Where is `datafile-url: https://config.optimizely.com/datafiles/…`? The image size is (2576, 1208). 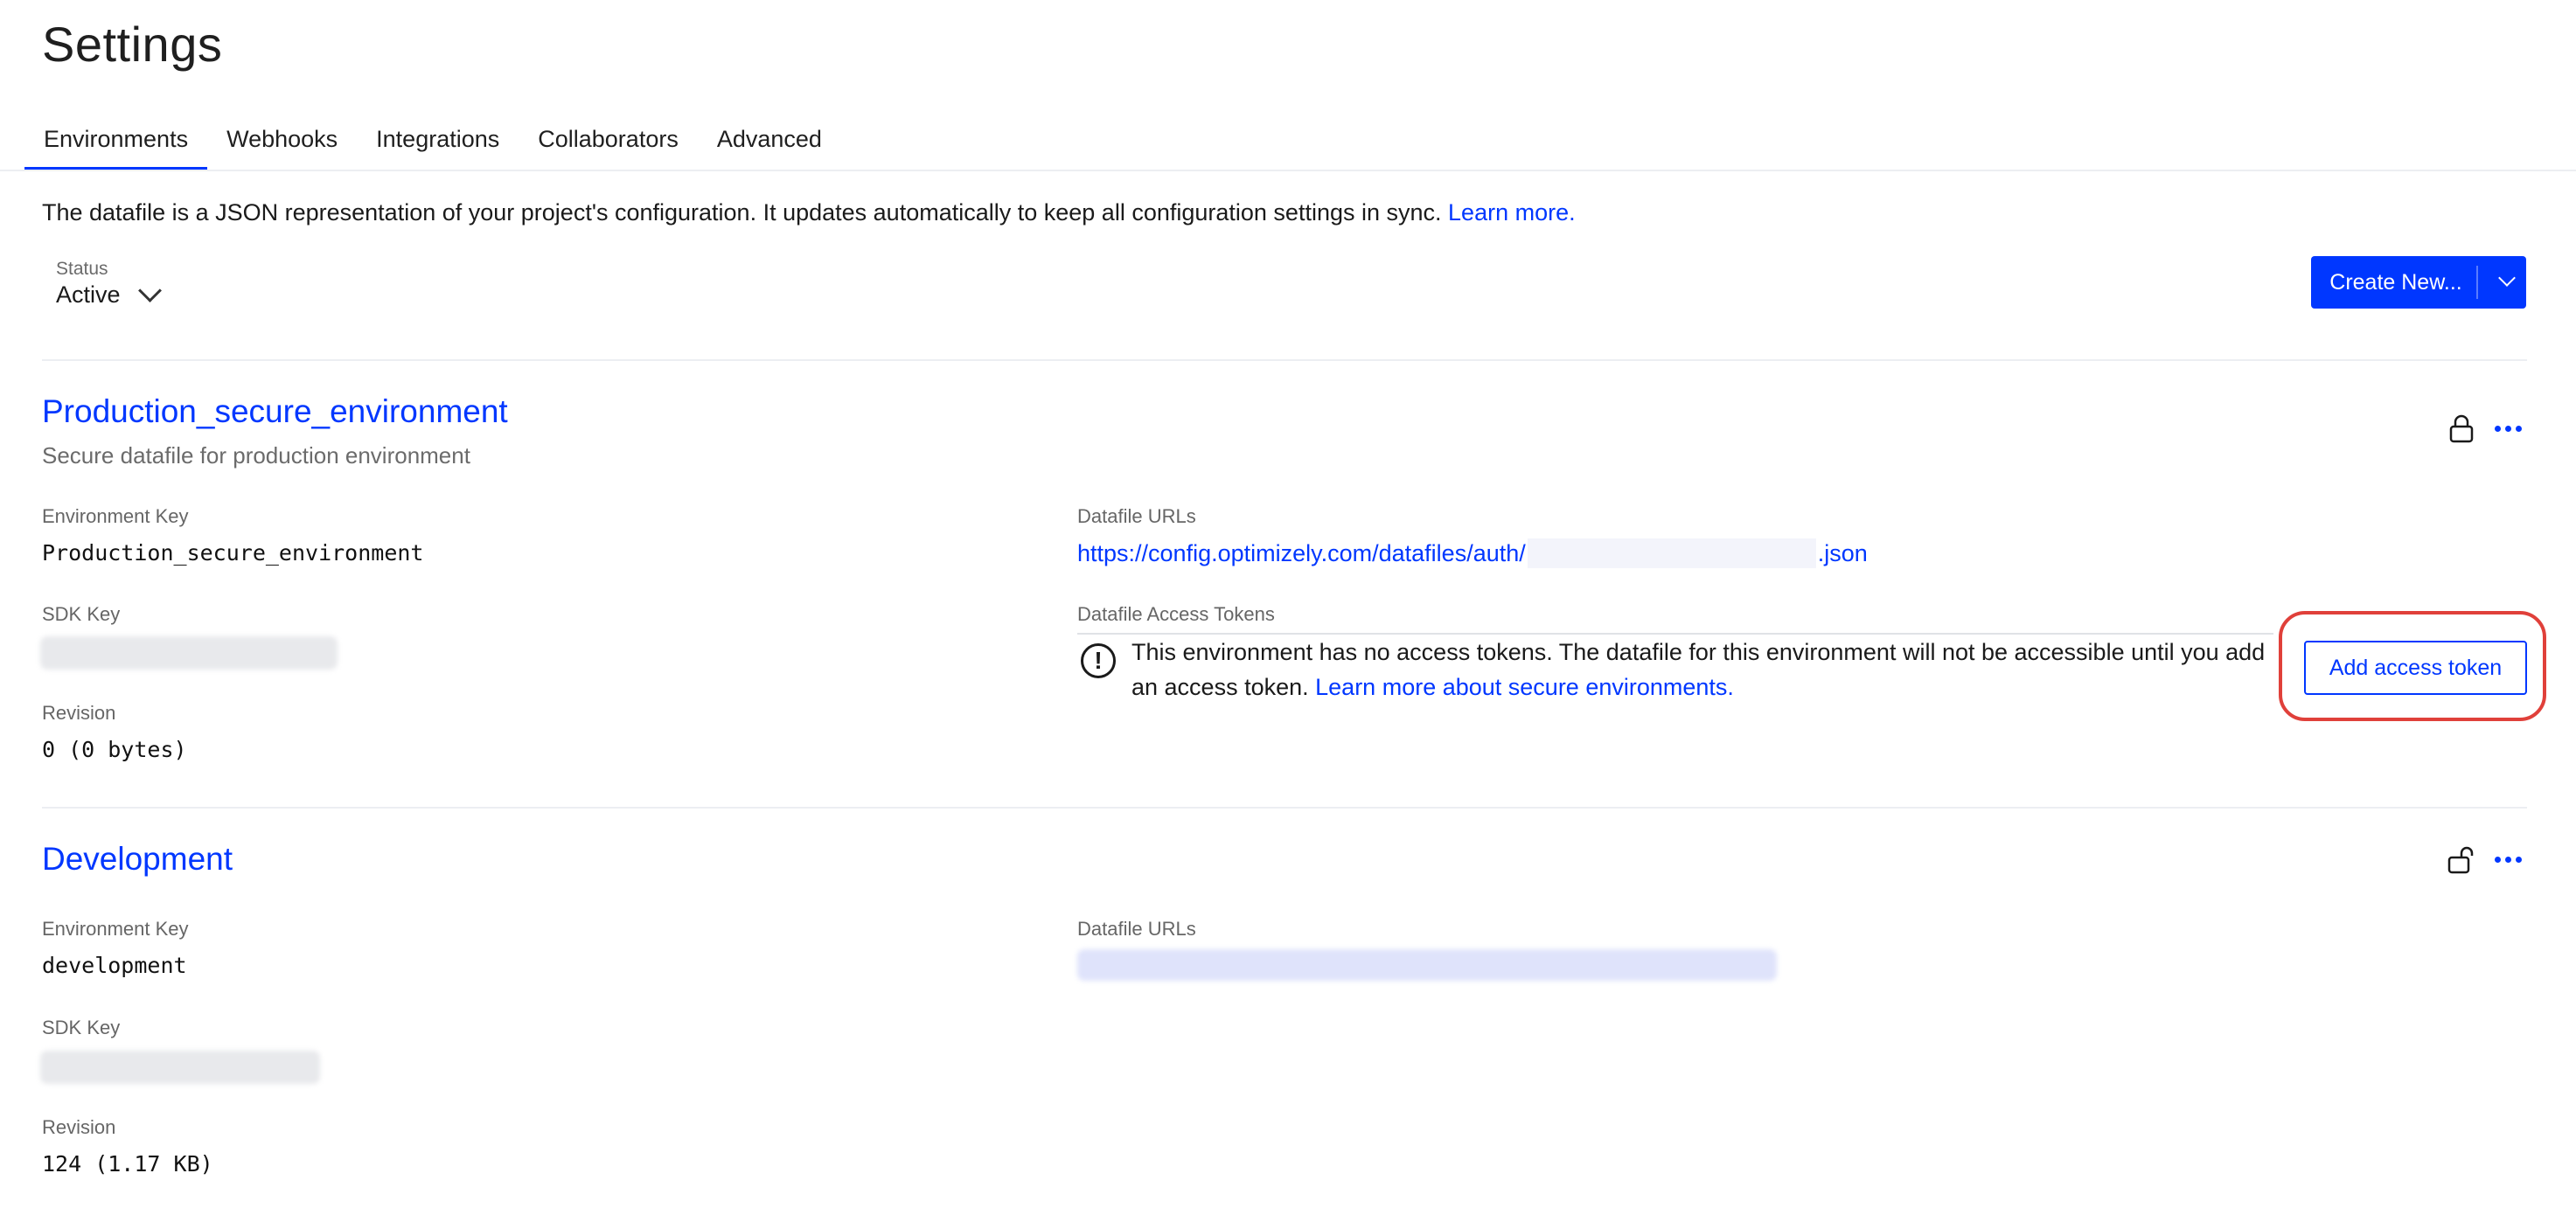 datafile-url: https://config.optimizely.com/datafiles/… is located at coordinates (1472, 553).